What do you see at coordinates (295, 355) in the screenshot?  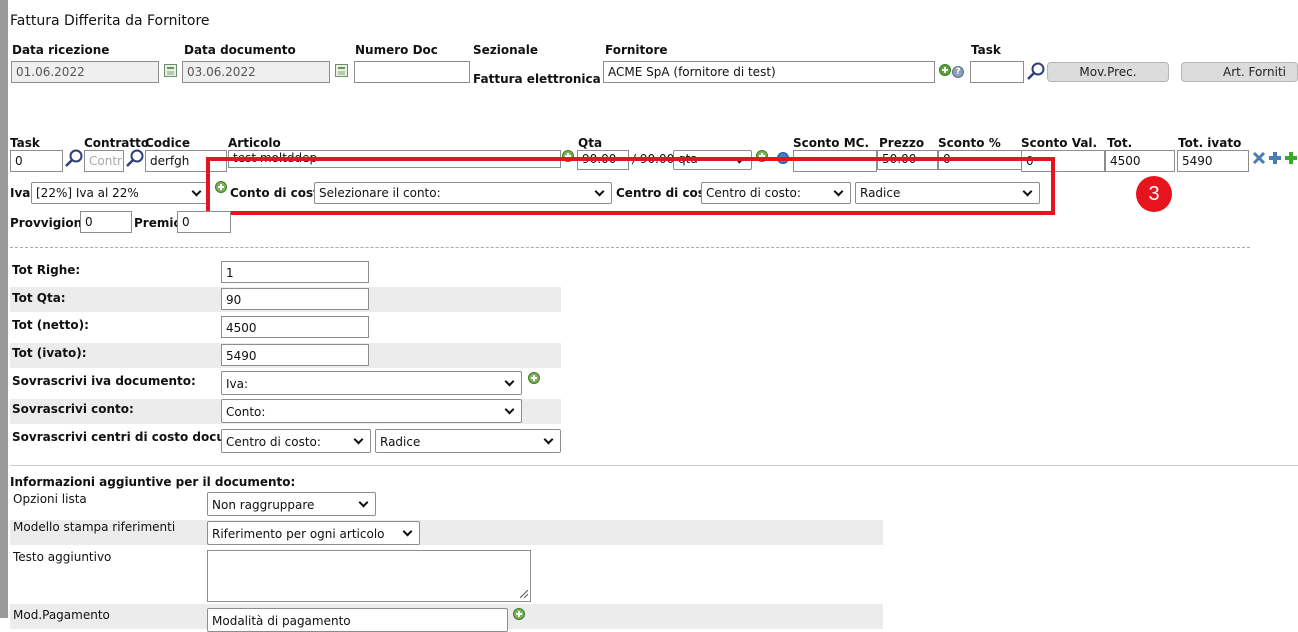 I see `tot-ivato-total-input: 5490` at bounding box center [295, 355].